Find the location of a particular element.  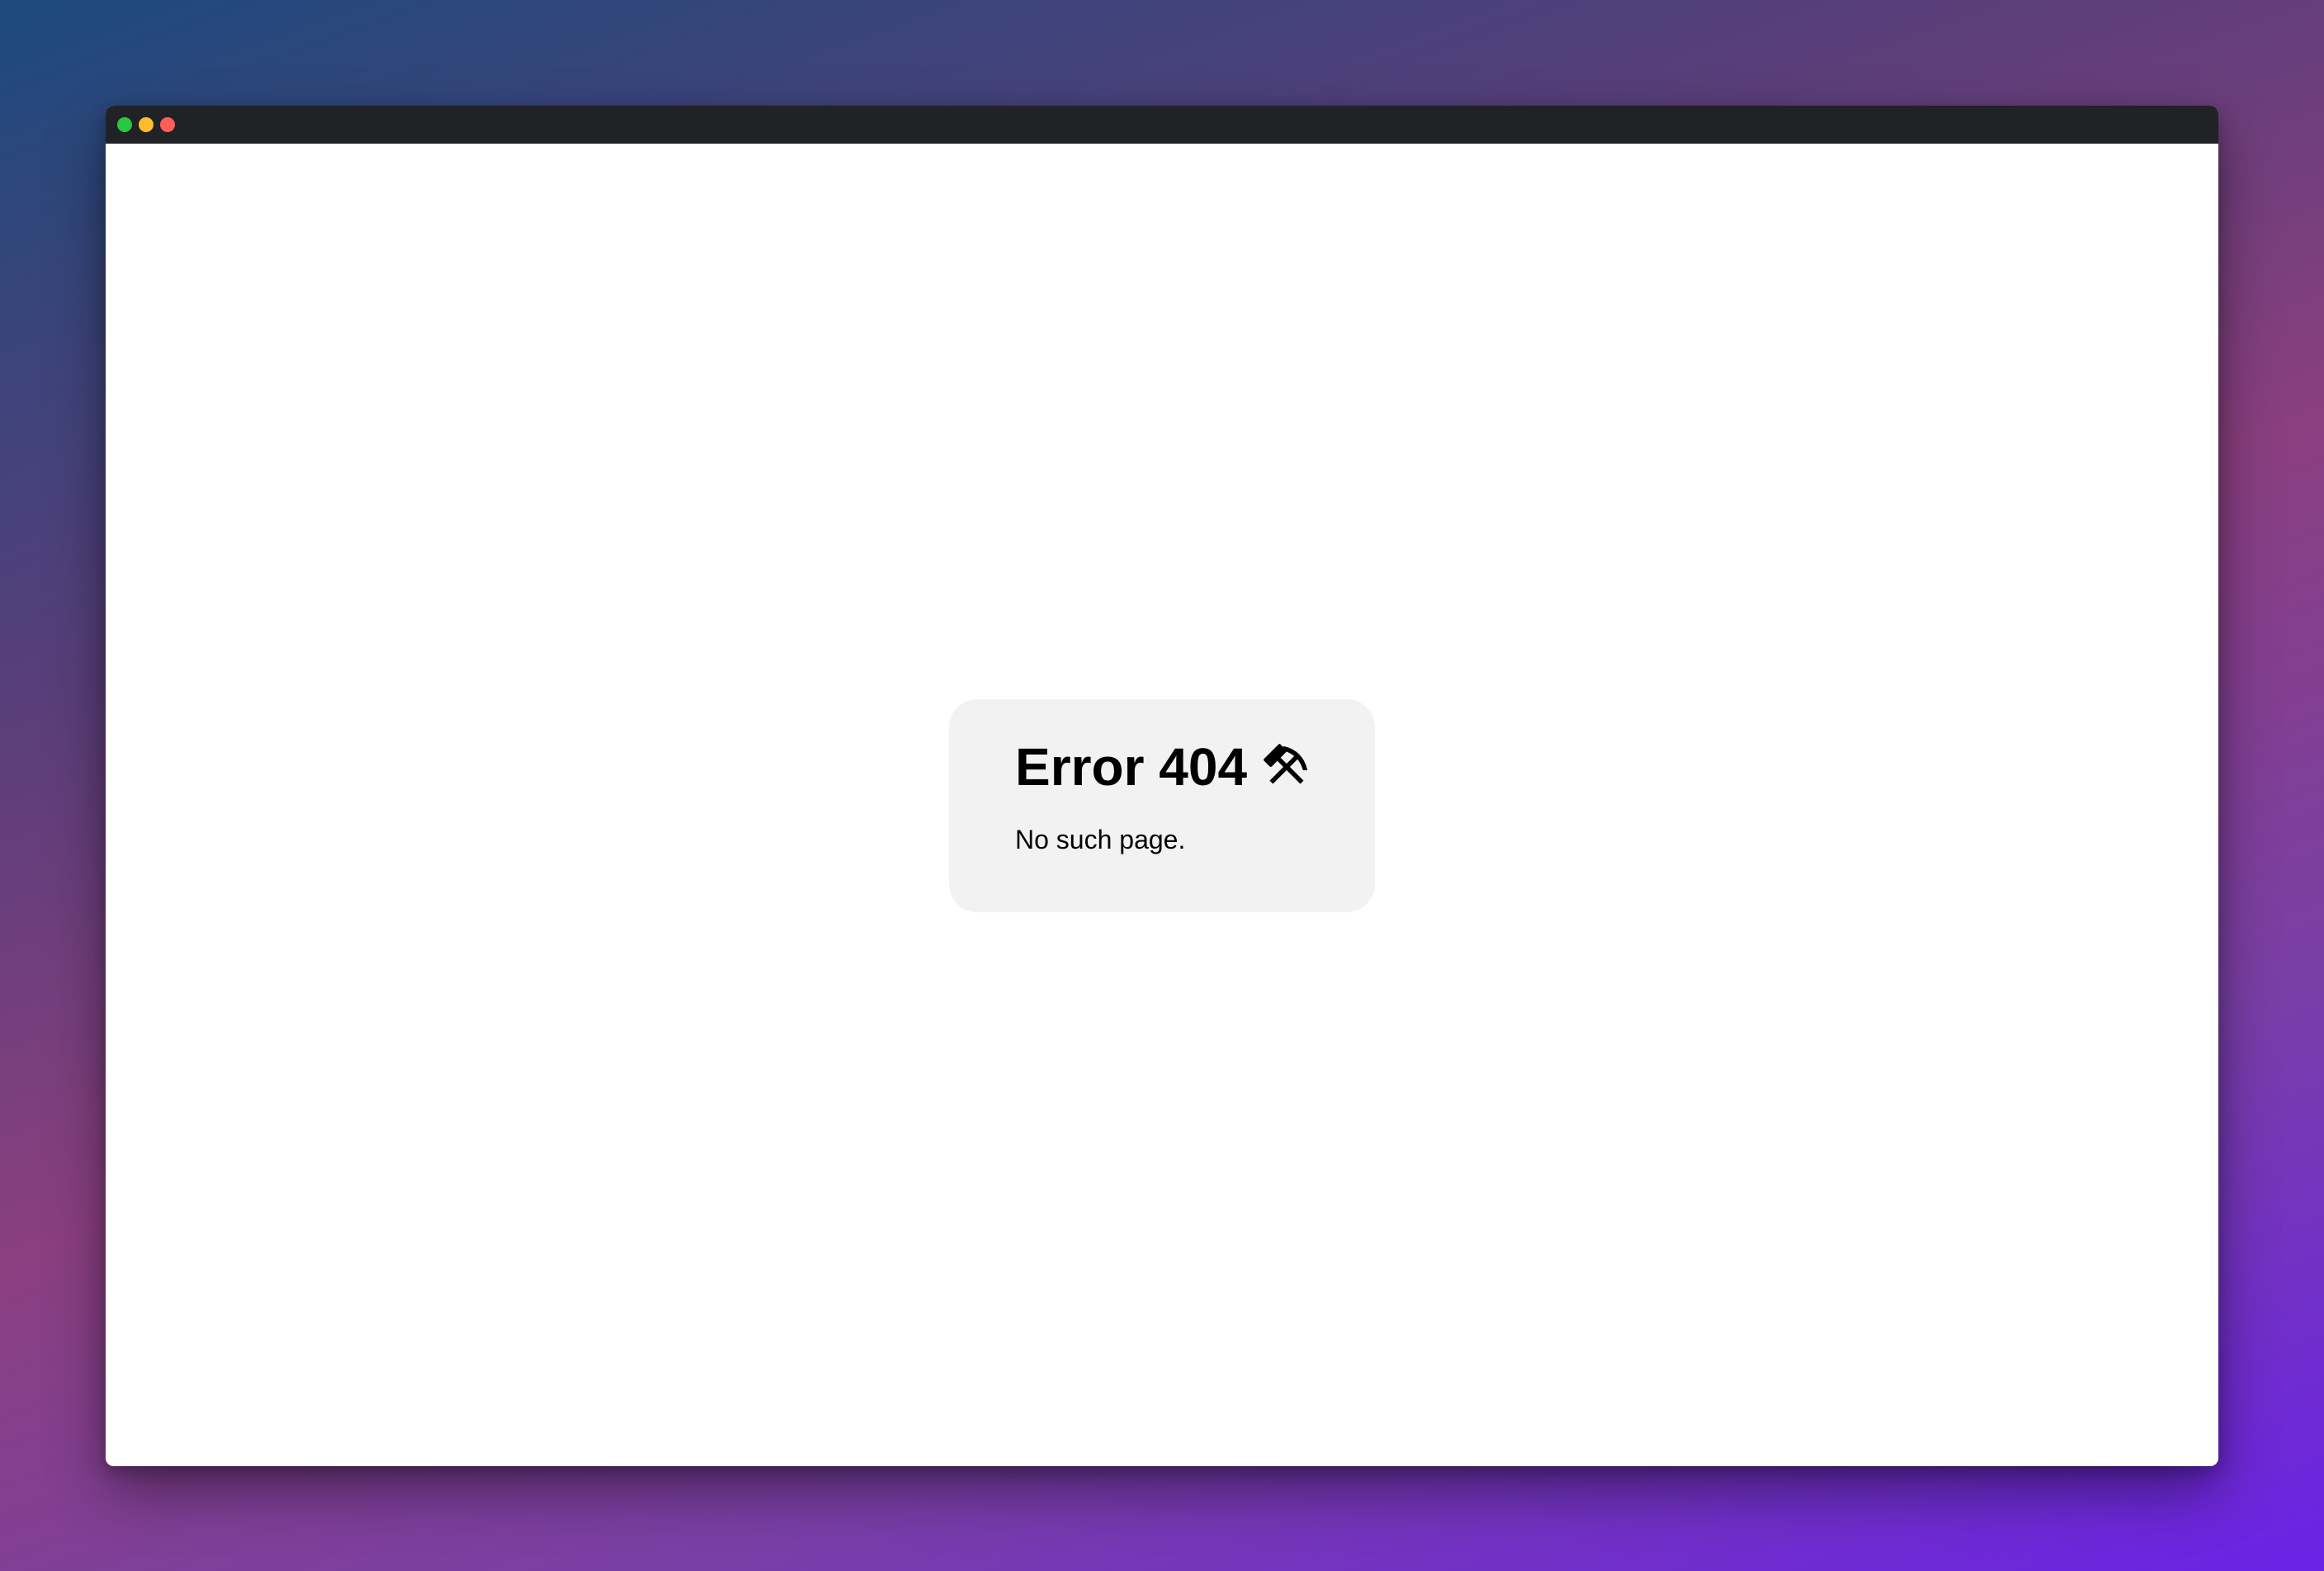

error-heading: Error 404 is located at coordinates (1195, 767).